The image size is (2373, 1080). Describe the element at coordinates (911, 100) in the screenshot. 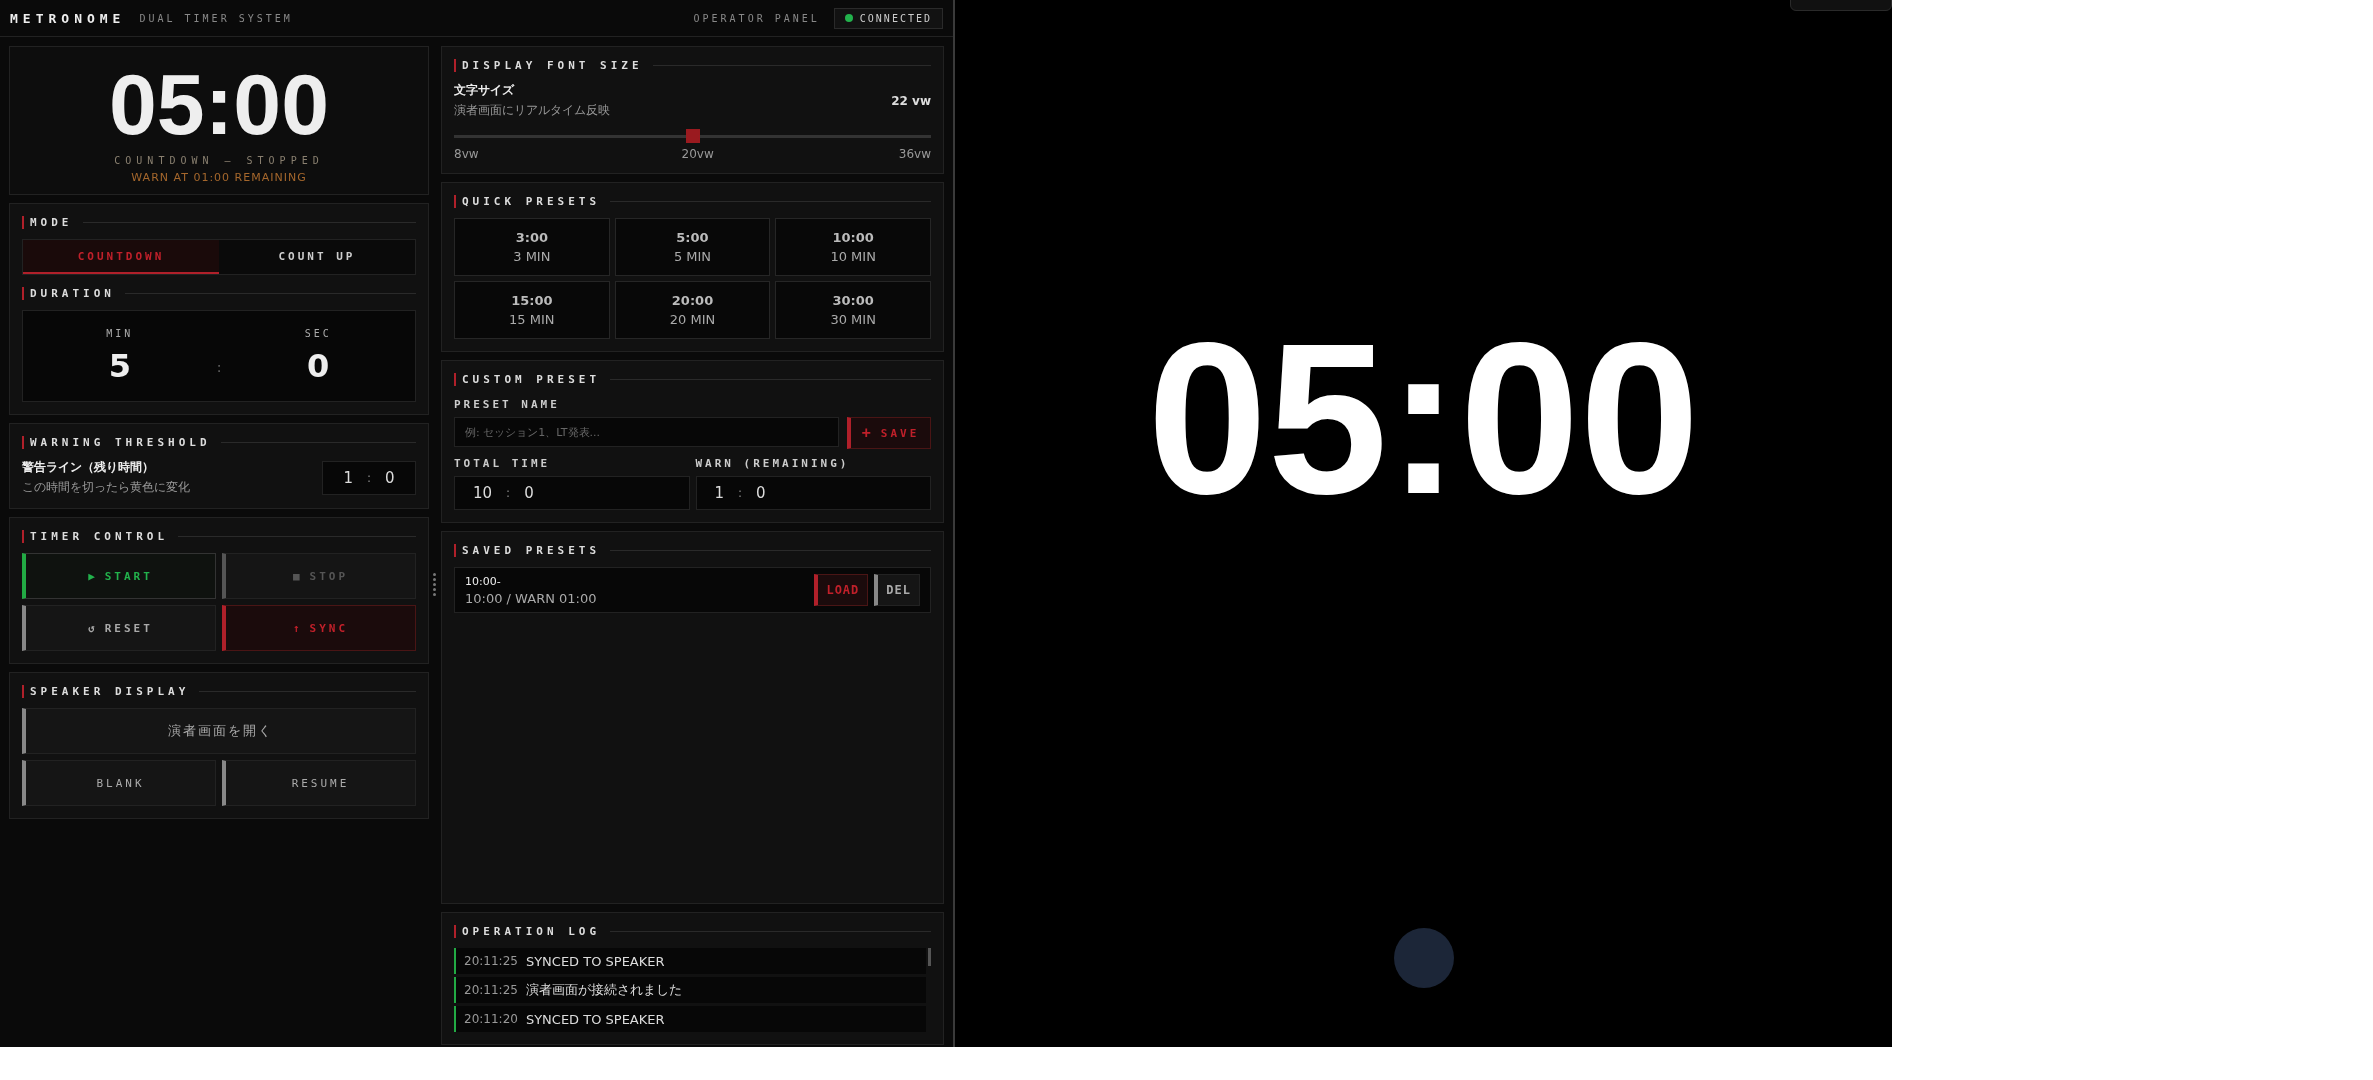

I see `font-size-value: 22 vw` at that location.